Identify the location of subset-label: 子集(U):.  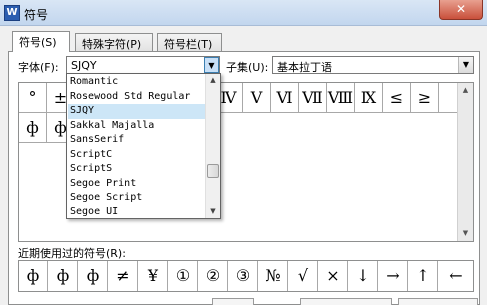
(247, 67).